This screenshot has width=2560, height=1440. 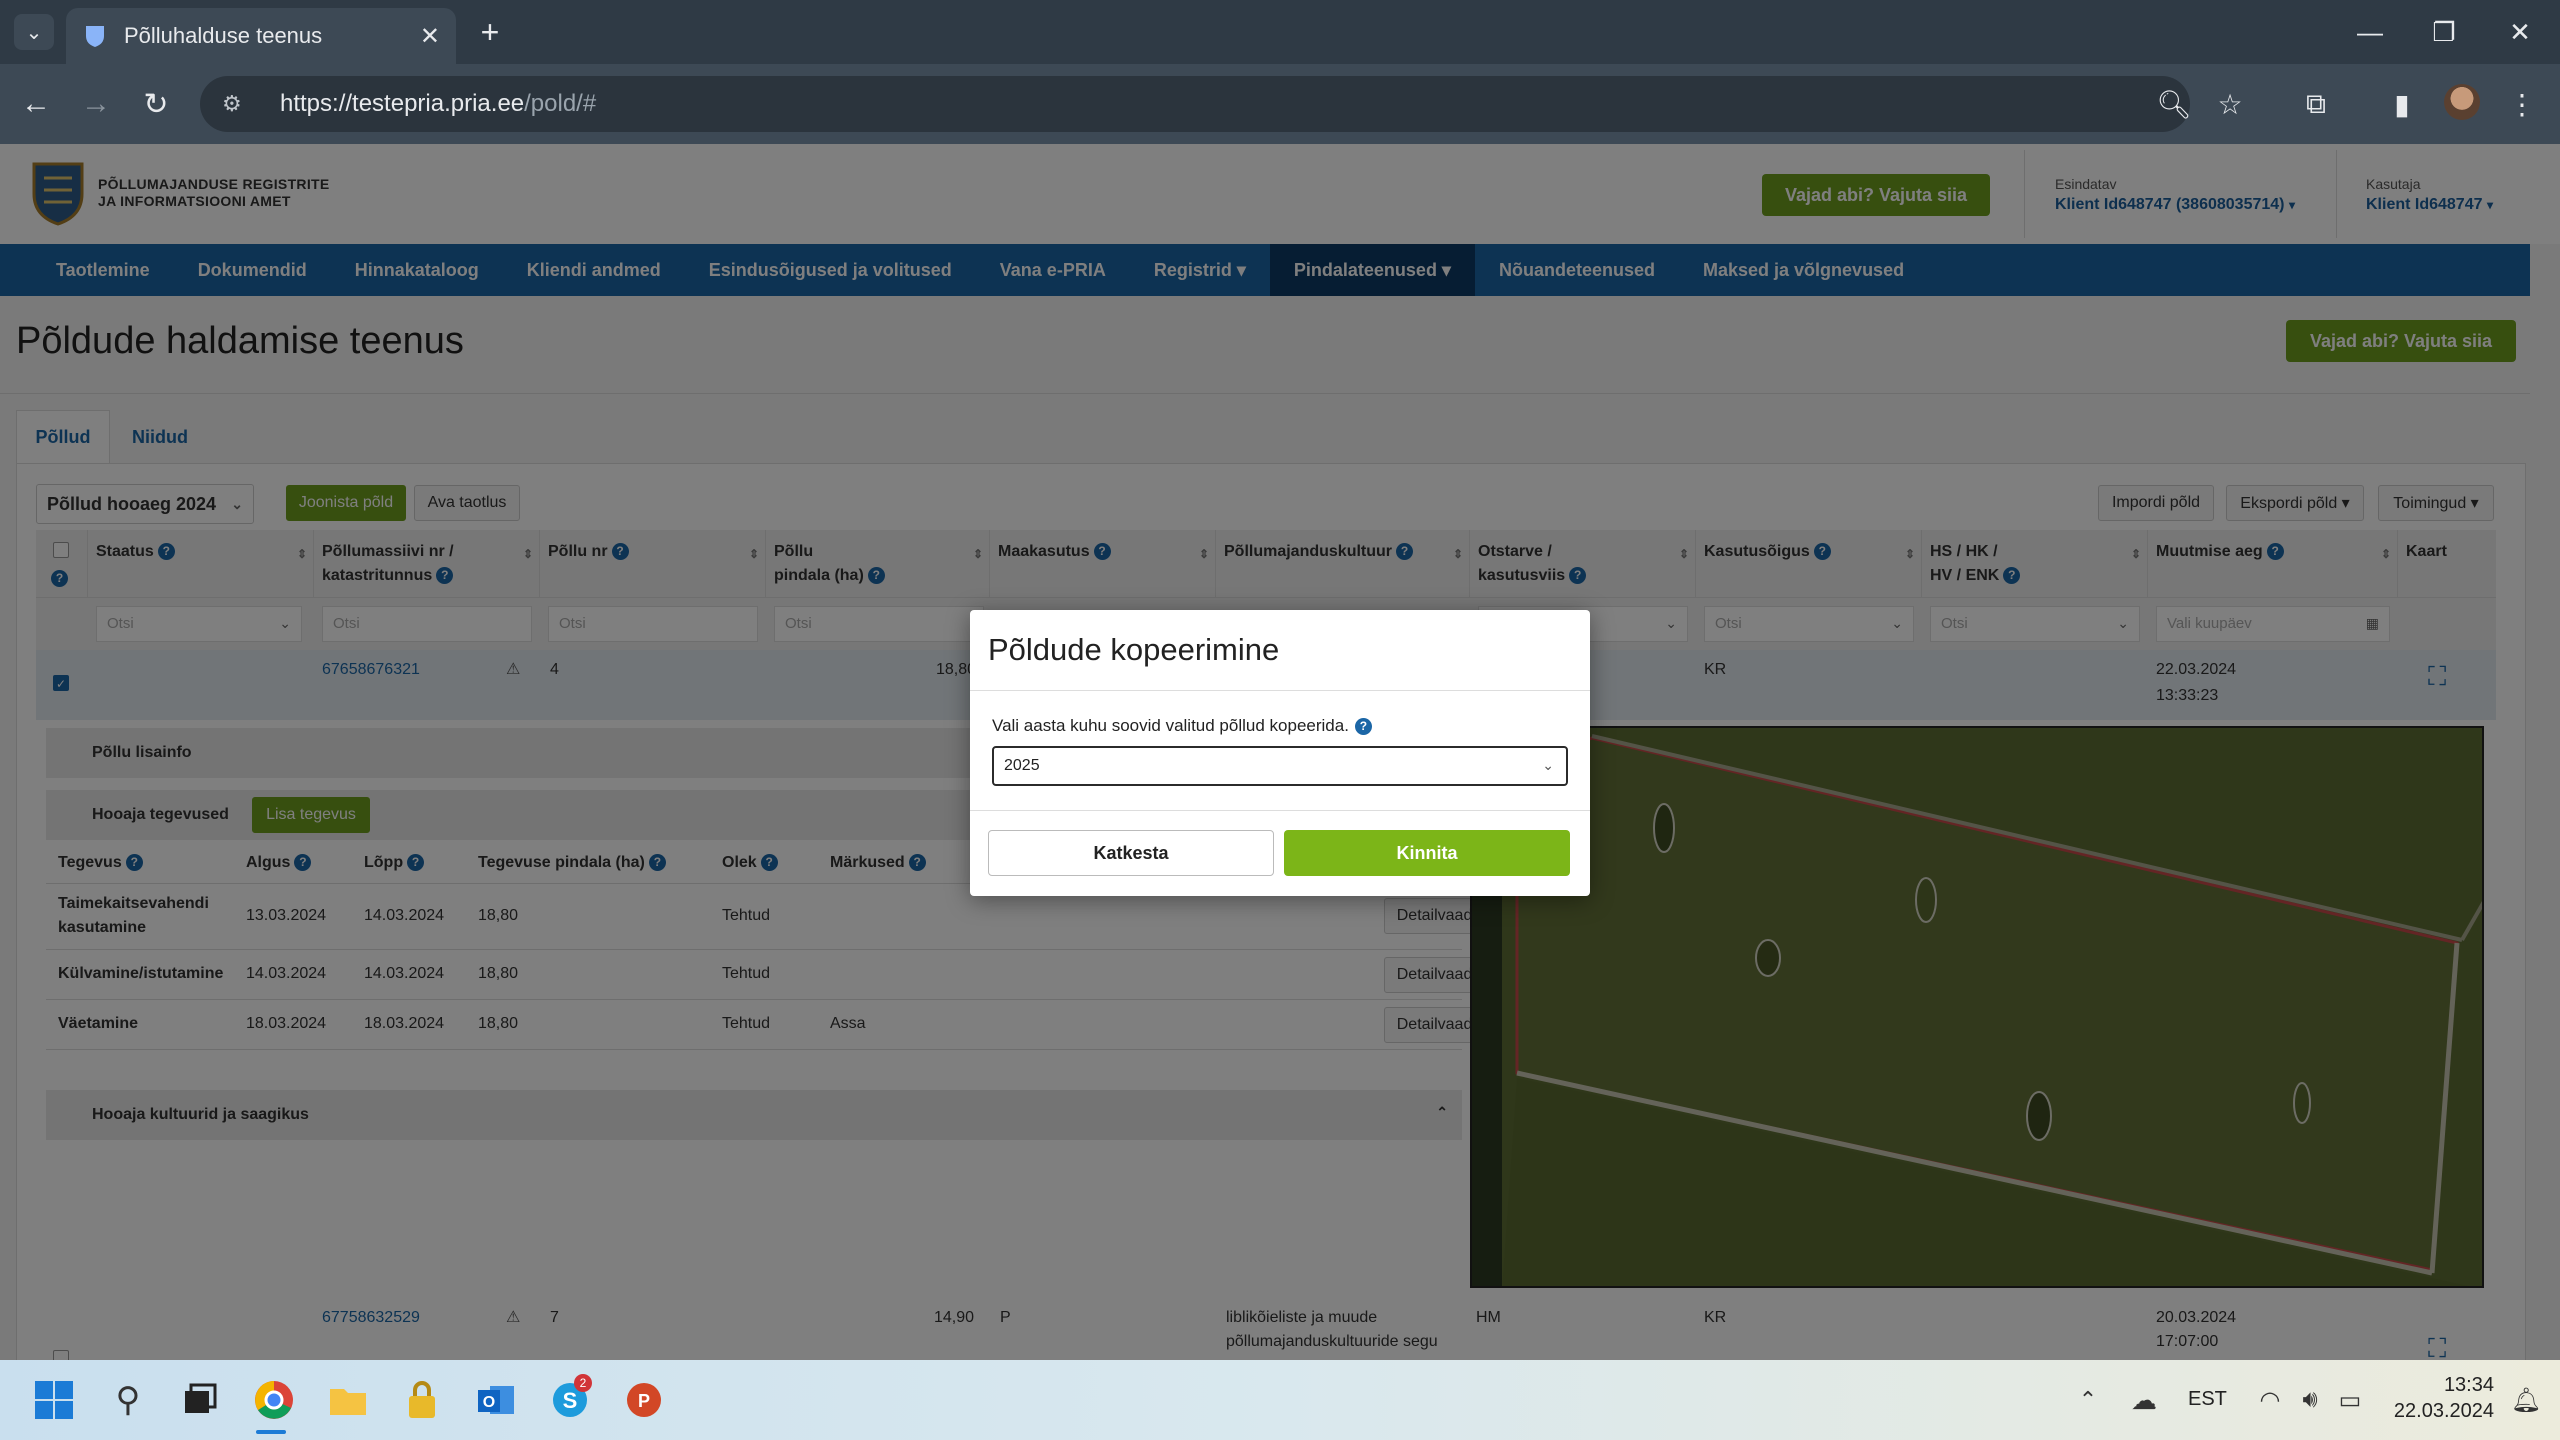 I want to click on clock-time: 13:34, so click(x=2447, y=1385).